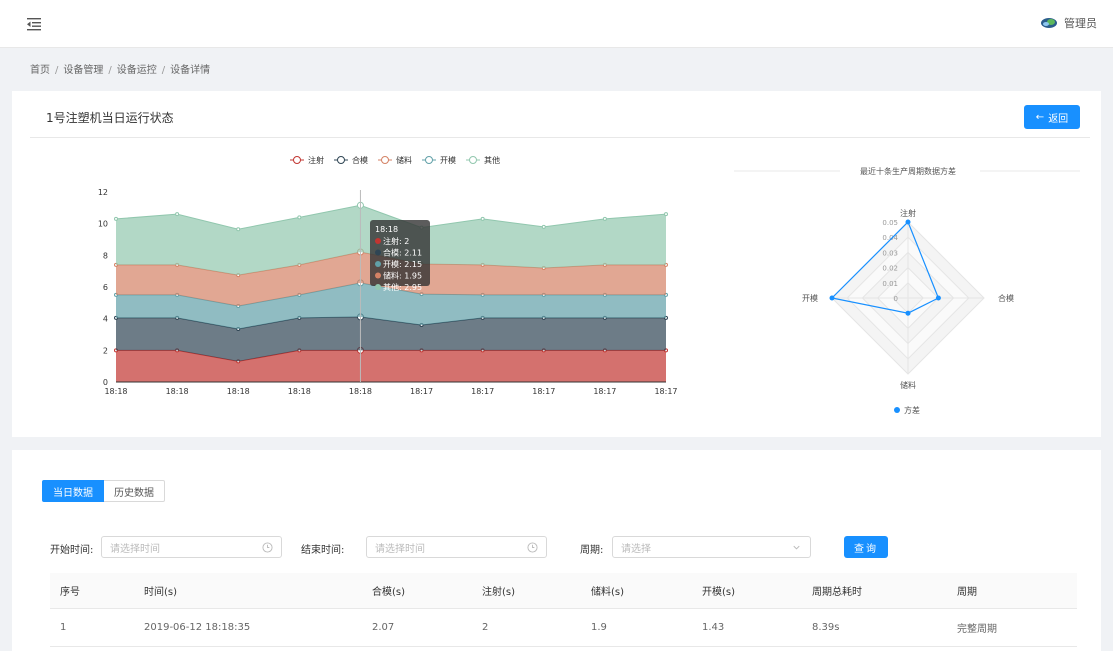  I want to click on tooltip-item: 注射: 2, so click(396, 241).